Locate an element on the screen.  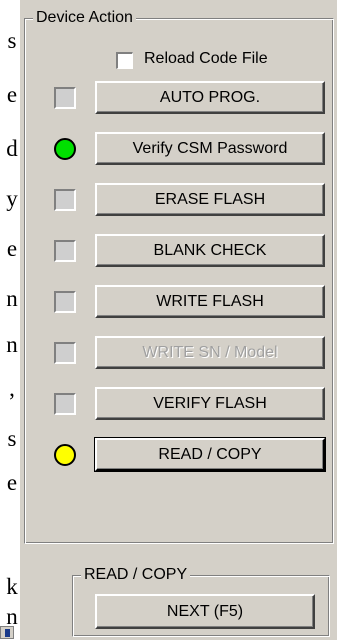
background-letter: y is located at coordinates (12, 198).